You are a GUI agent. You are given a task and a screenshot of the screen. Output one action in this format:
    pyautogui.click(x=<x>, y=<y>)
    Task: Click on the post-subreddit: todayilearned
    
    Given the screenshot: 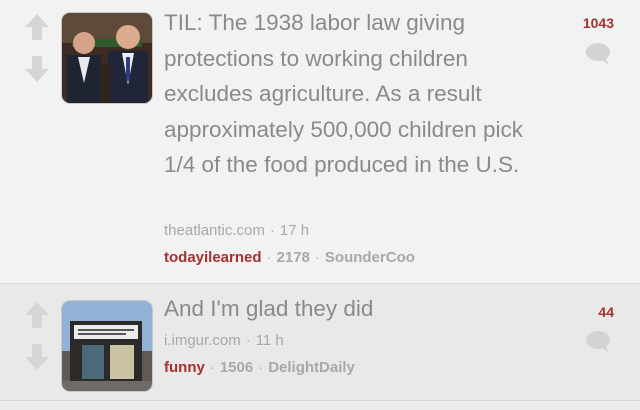 What is the action you would take?
    pyautogui.click(x=213, y=257)
    